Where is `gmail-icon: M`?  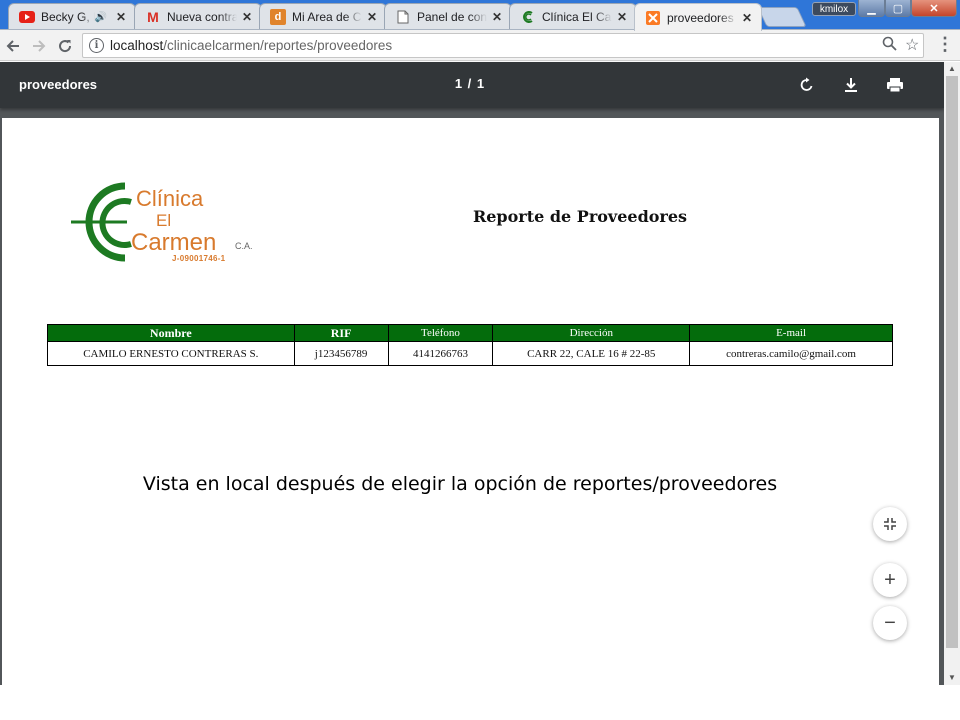 gmail-icon: M is located at coordinates (153, 17).